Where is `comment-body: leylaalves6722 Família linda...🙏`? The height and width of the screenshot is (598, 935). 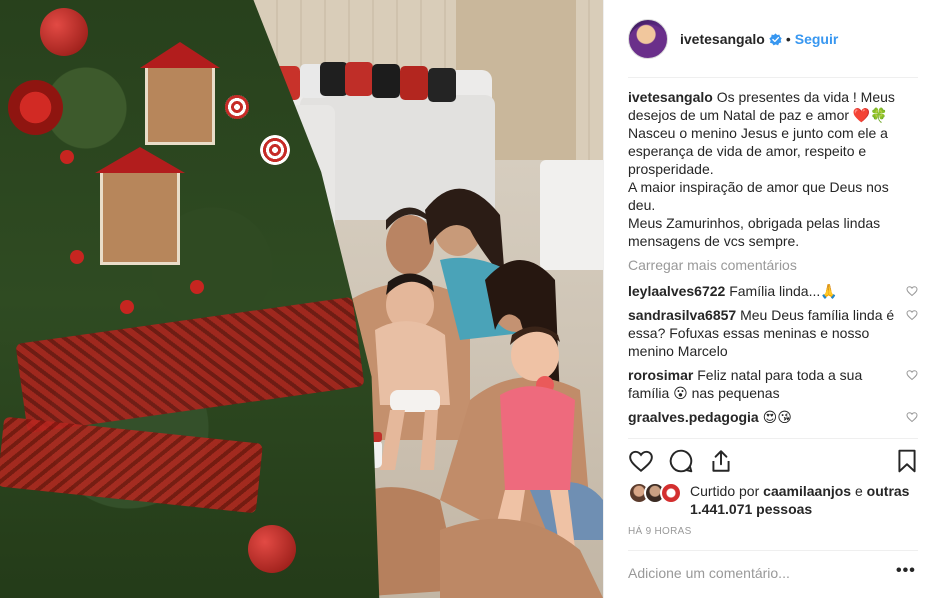
comment-body: leylaalves6722 Família linda...🙏 is located at coordinates (762, 291).